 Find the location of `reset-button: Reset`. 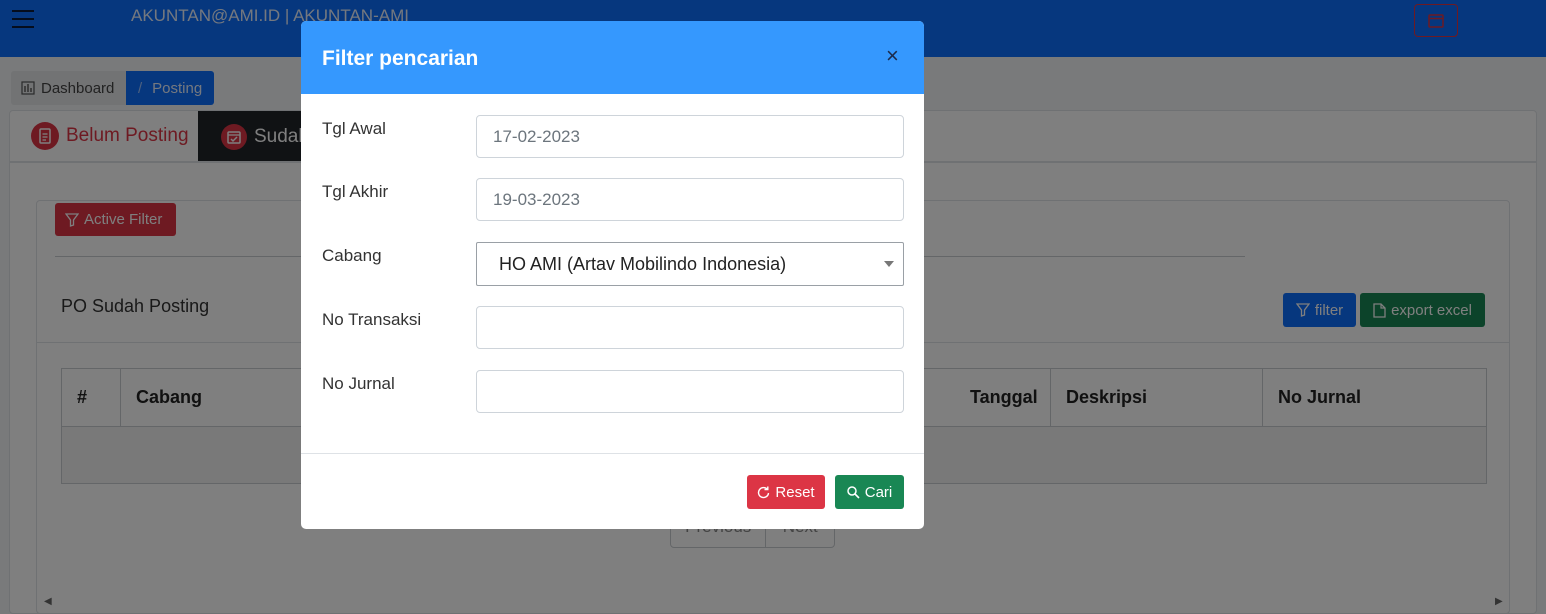

reset-button: Reset is located at coordinates (786, 492).